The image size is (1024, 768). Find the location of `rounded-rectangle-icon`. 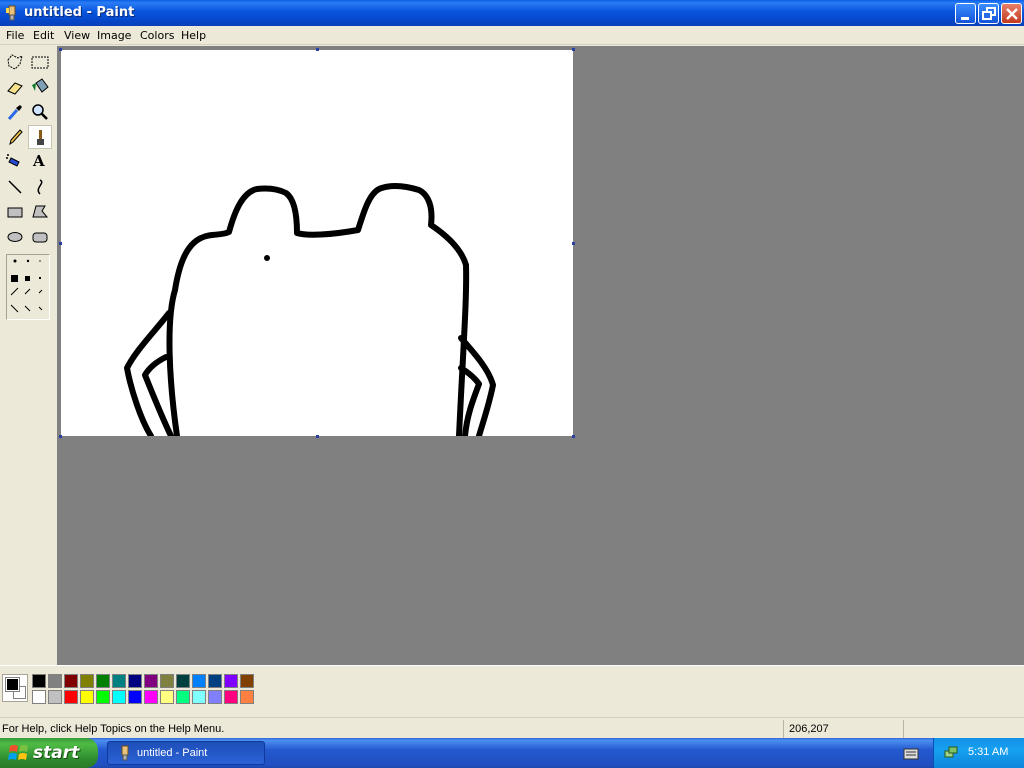

rounded-rectangle-icon is located at coordinates (40, 237).